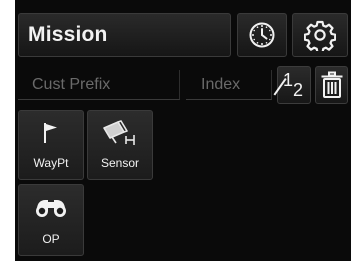 This screenshot has width=364, height=261. What do you see at coordinates (51, 163) in the screenshot?
I see `waypt-label: WayPt` at bounding box center [51, 163].